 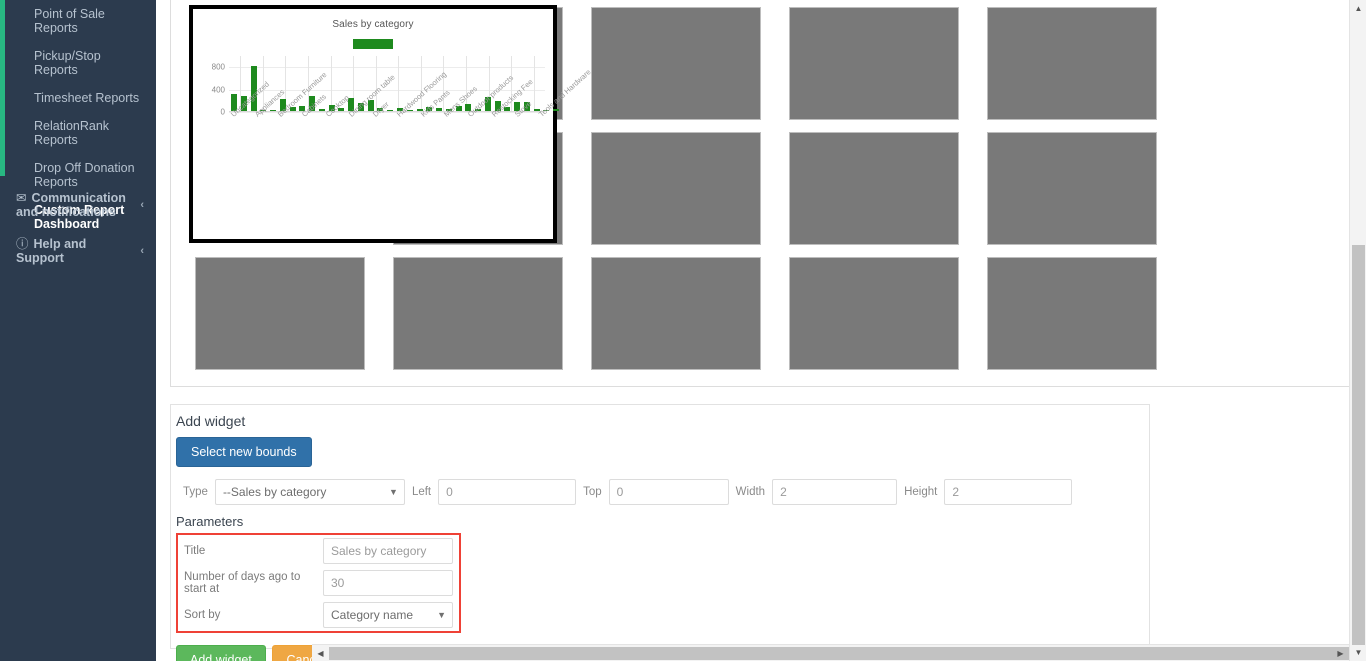 What do you see at coordinates (373, 44) in the screenshot?
I see `chart-legend-swatch` at bounding box center [373, 44].